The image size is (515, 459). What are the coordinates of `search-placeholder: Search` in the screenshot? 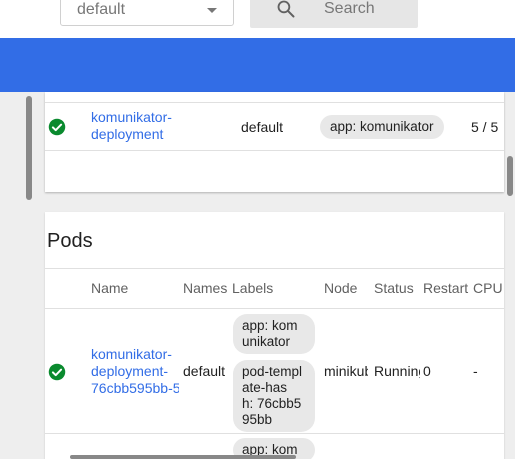 It's located at (349, 8).